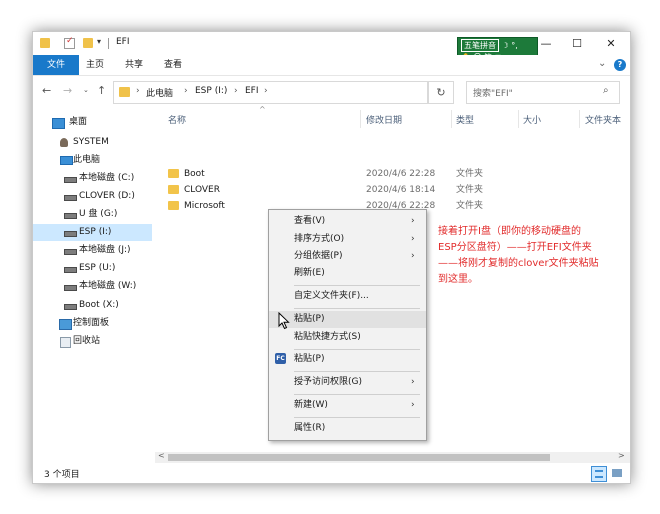 Image resolution: width=660 pixels, height=514 pixels. What do you see at coordinates (347, 405) in the screenshot?
I see `menu-item-new: 新建(W) ›` at bounding box center [347, 405].